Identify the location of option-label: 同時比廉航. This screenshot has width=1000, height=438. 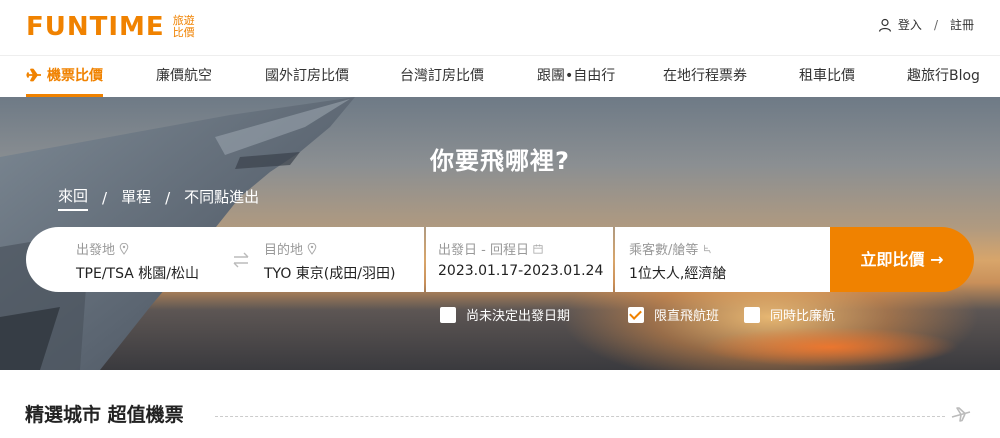
(803, 316).